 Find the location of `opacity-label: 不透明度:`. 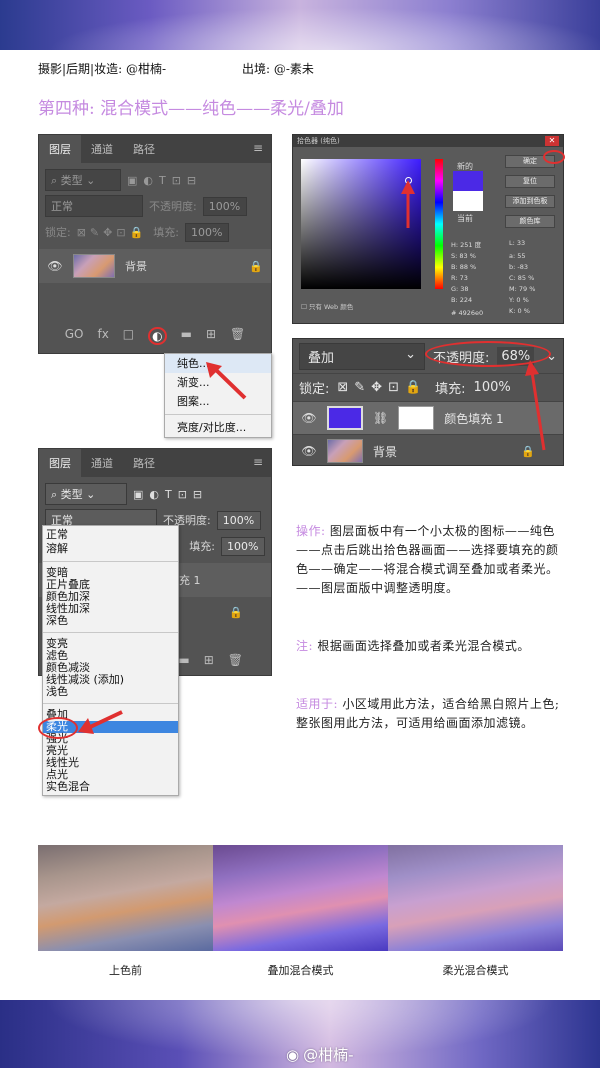

opacity-label: 不透明度: is located at coordinates (173, 206).